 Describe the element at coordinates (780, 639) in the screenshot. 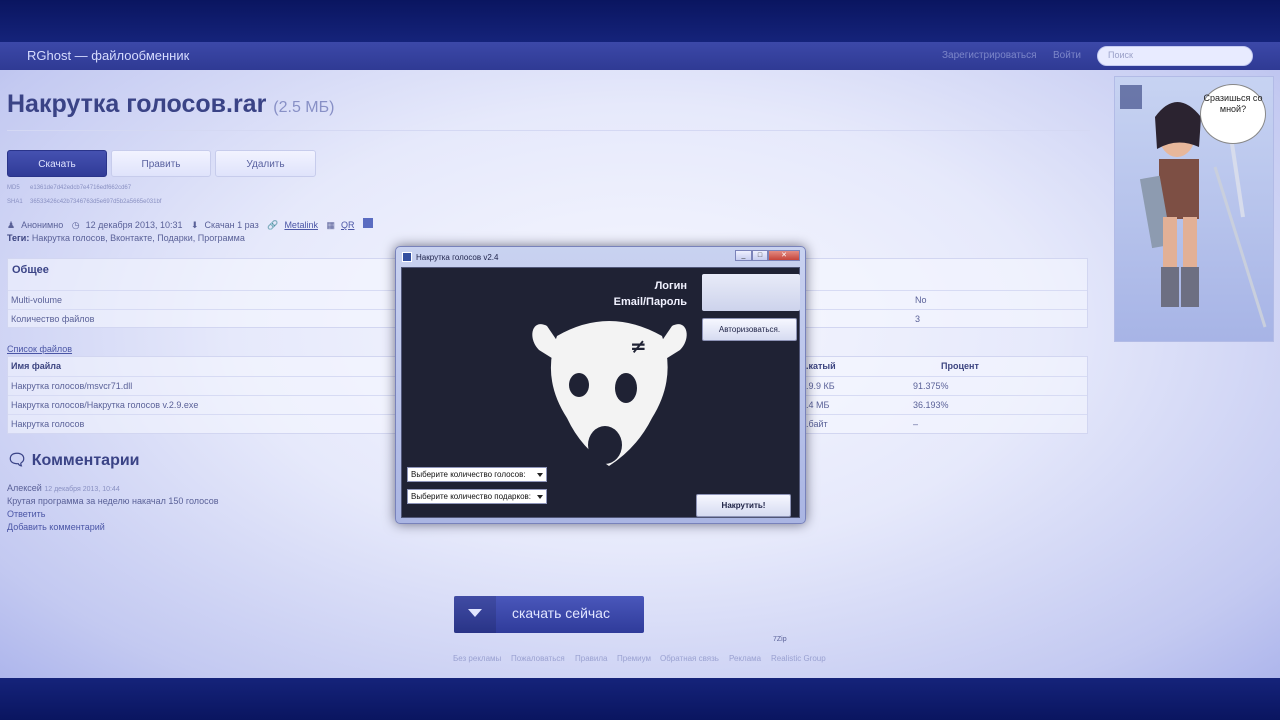

I see `zip-label: 7Zip` at that location.